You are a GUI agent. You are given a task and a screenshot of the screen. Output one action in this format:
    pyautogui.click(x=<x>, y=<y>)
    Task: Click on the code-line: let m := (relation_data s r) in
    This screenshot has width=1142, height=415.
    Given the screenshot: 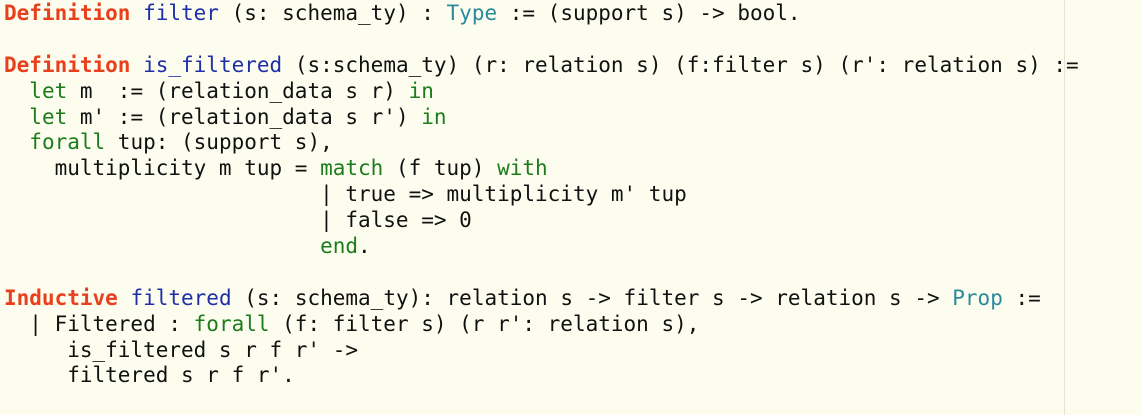 What is the action you would take?
    pyautogui.click(x=541, y=92)
    